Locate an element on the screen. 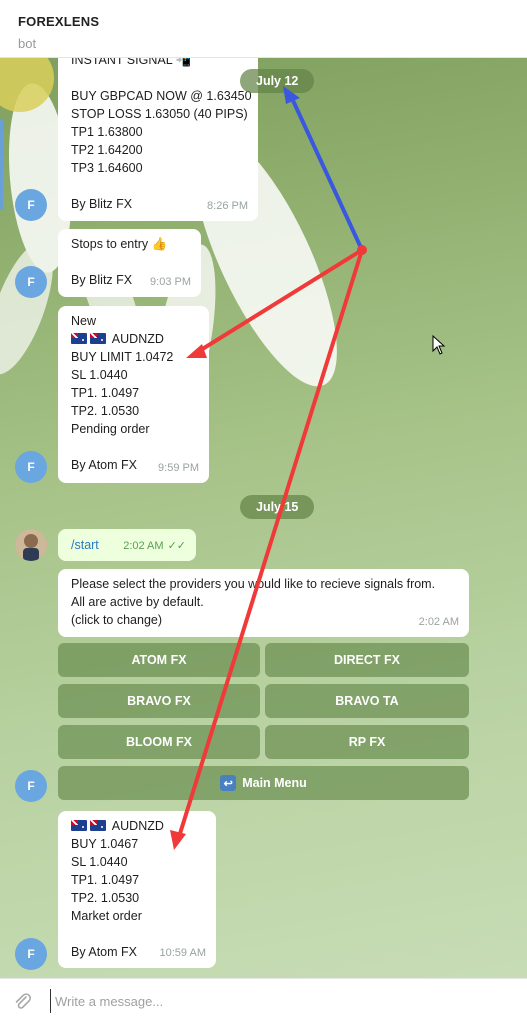 This screenshot has width=527, height=1022. message-line: BUY LIMIT 1.0472 is located at coordinates (122, 357).